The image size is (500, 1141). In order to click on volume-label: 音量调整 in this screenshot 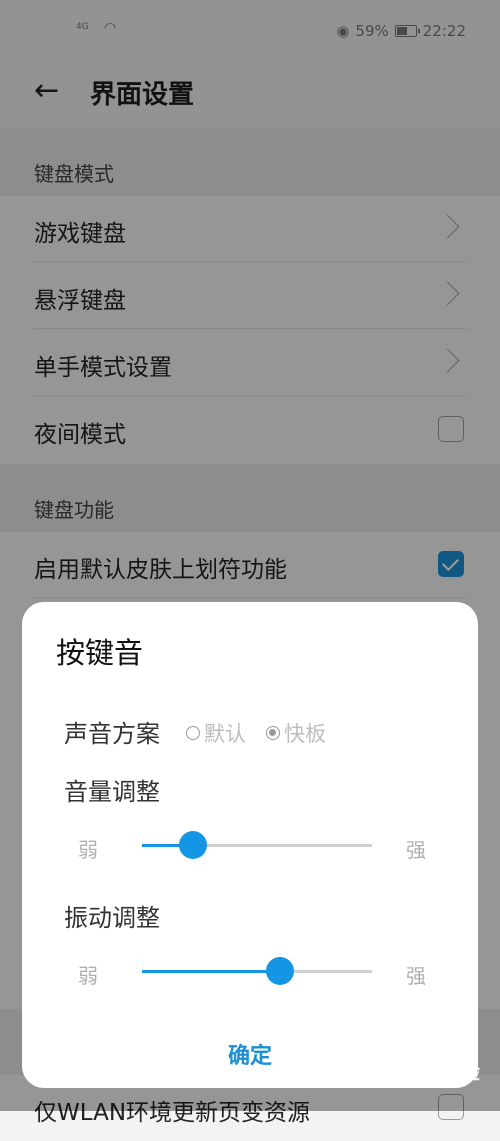, I will do `click(112, 792)`.